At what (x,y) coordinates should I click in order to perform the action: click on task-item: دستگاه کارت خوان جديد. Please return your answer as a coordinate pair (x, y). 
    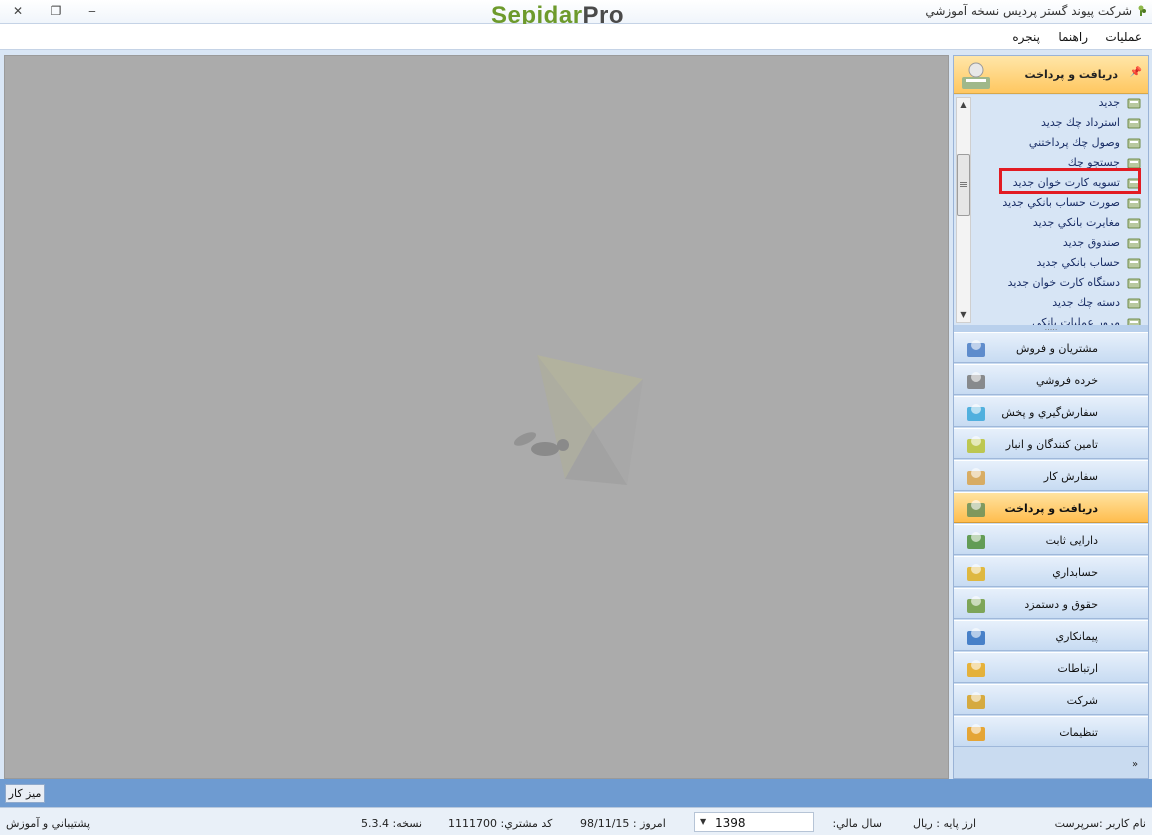
    Looking at the image, I should click on (1062, 283).